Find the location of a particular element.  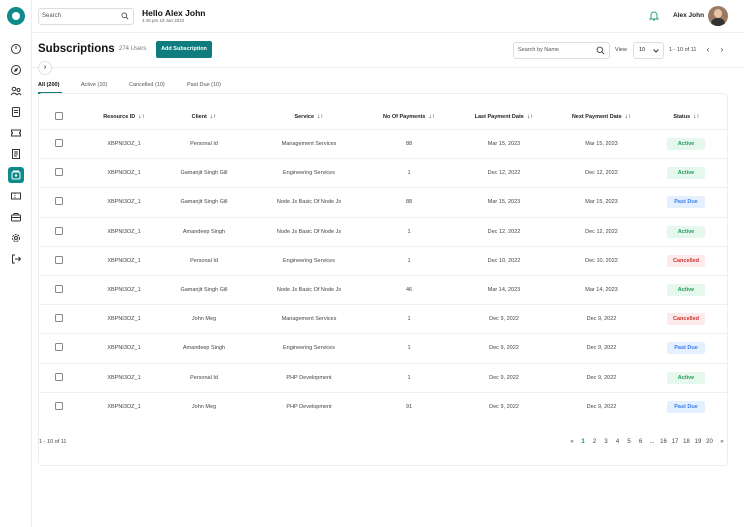

last-page-icon: » is located at coordinates (722, 442).